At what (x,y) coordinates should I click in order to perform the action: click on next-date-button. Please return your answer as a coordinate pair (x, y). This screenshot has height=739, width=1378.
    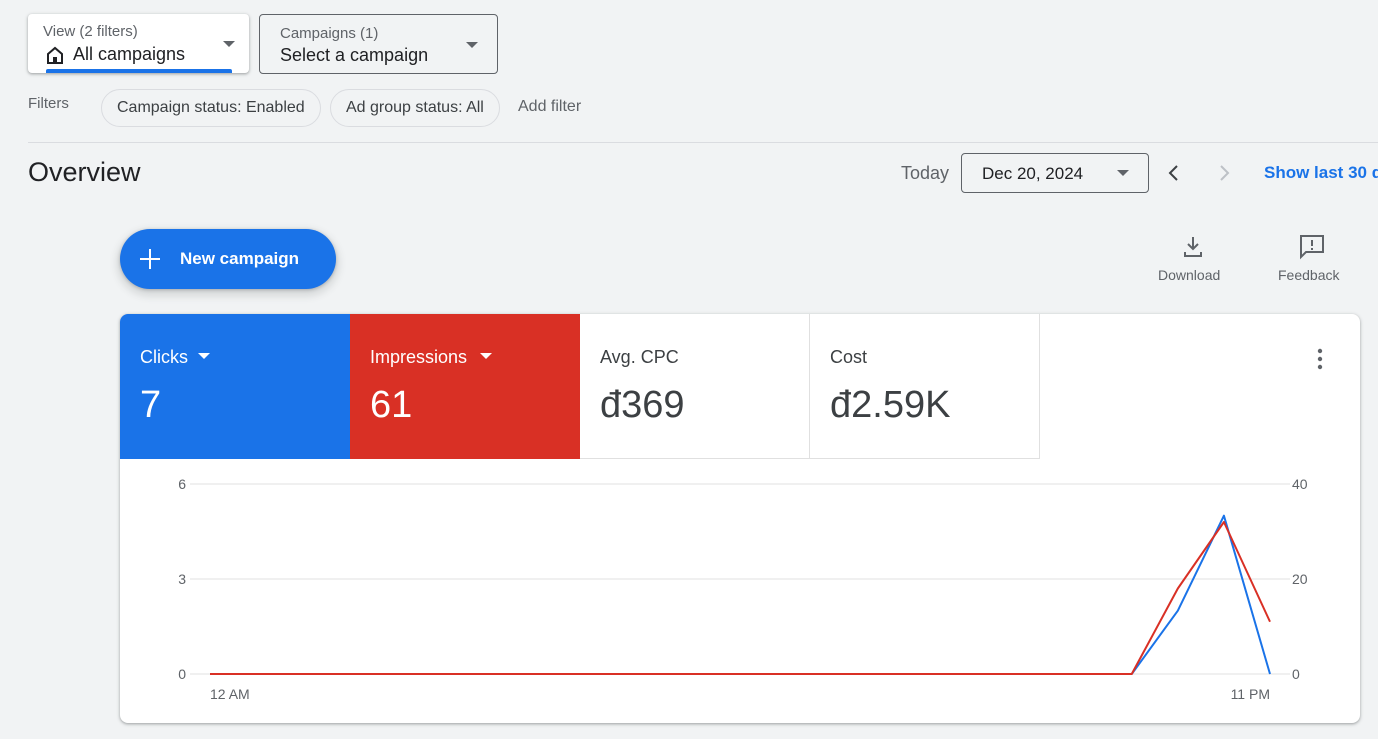
    Looking at the image, I should click on (1224, 173).